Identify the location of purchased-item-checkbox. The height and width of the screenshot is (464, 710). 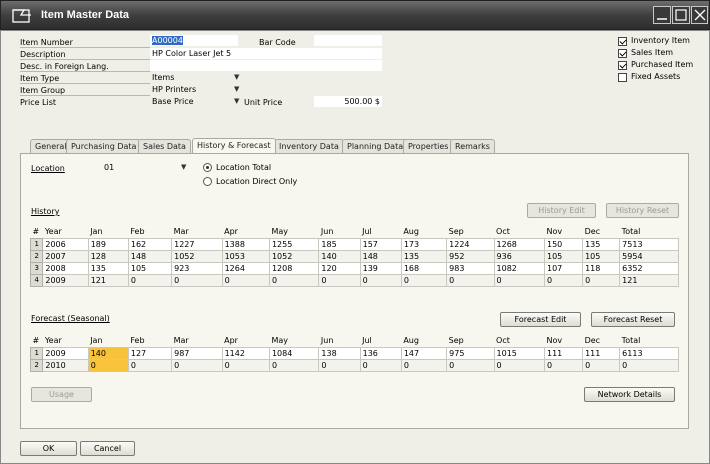
(622, 65).